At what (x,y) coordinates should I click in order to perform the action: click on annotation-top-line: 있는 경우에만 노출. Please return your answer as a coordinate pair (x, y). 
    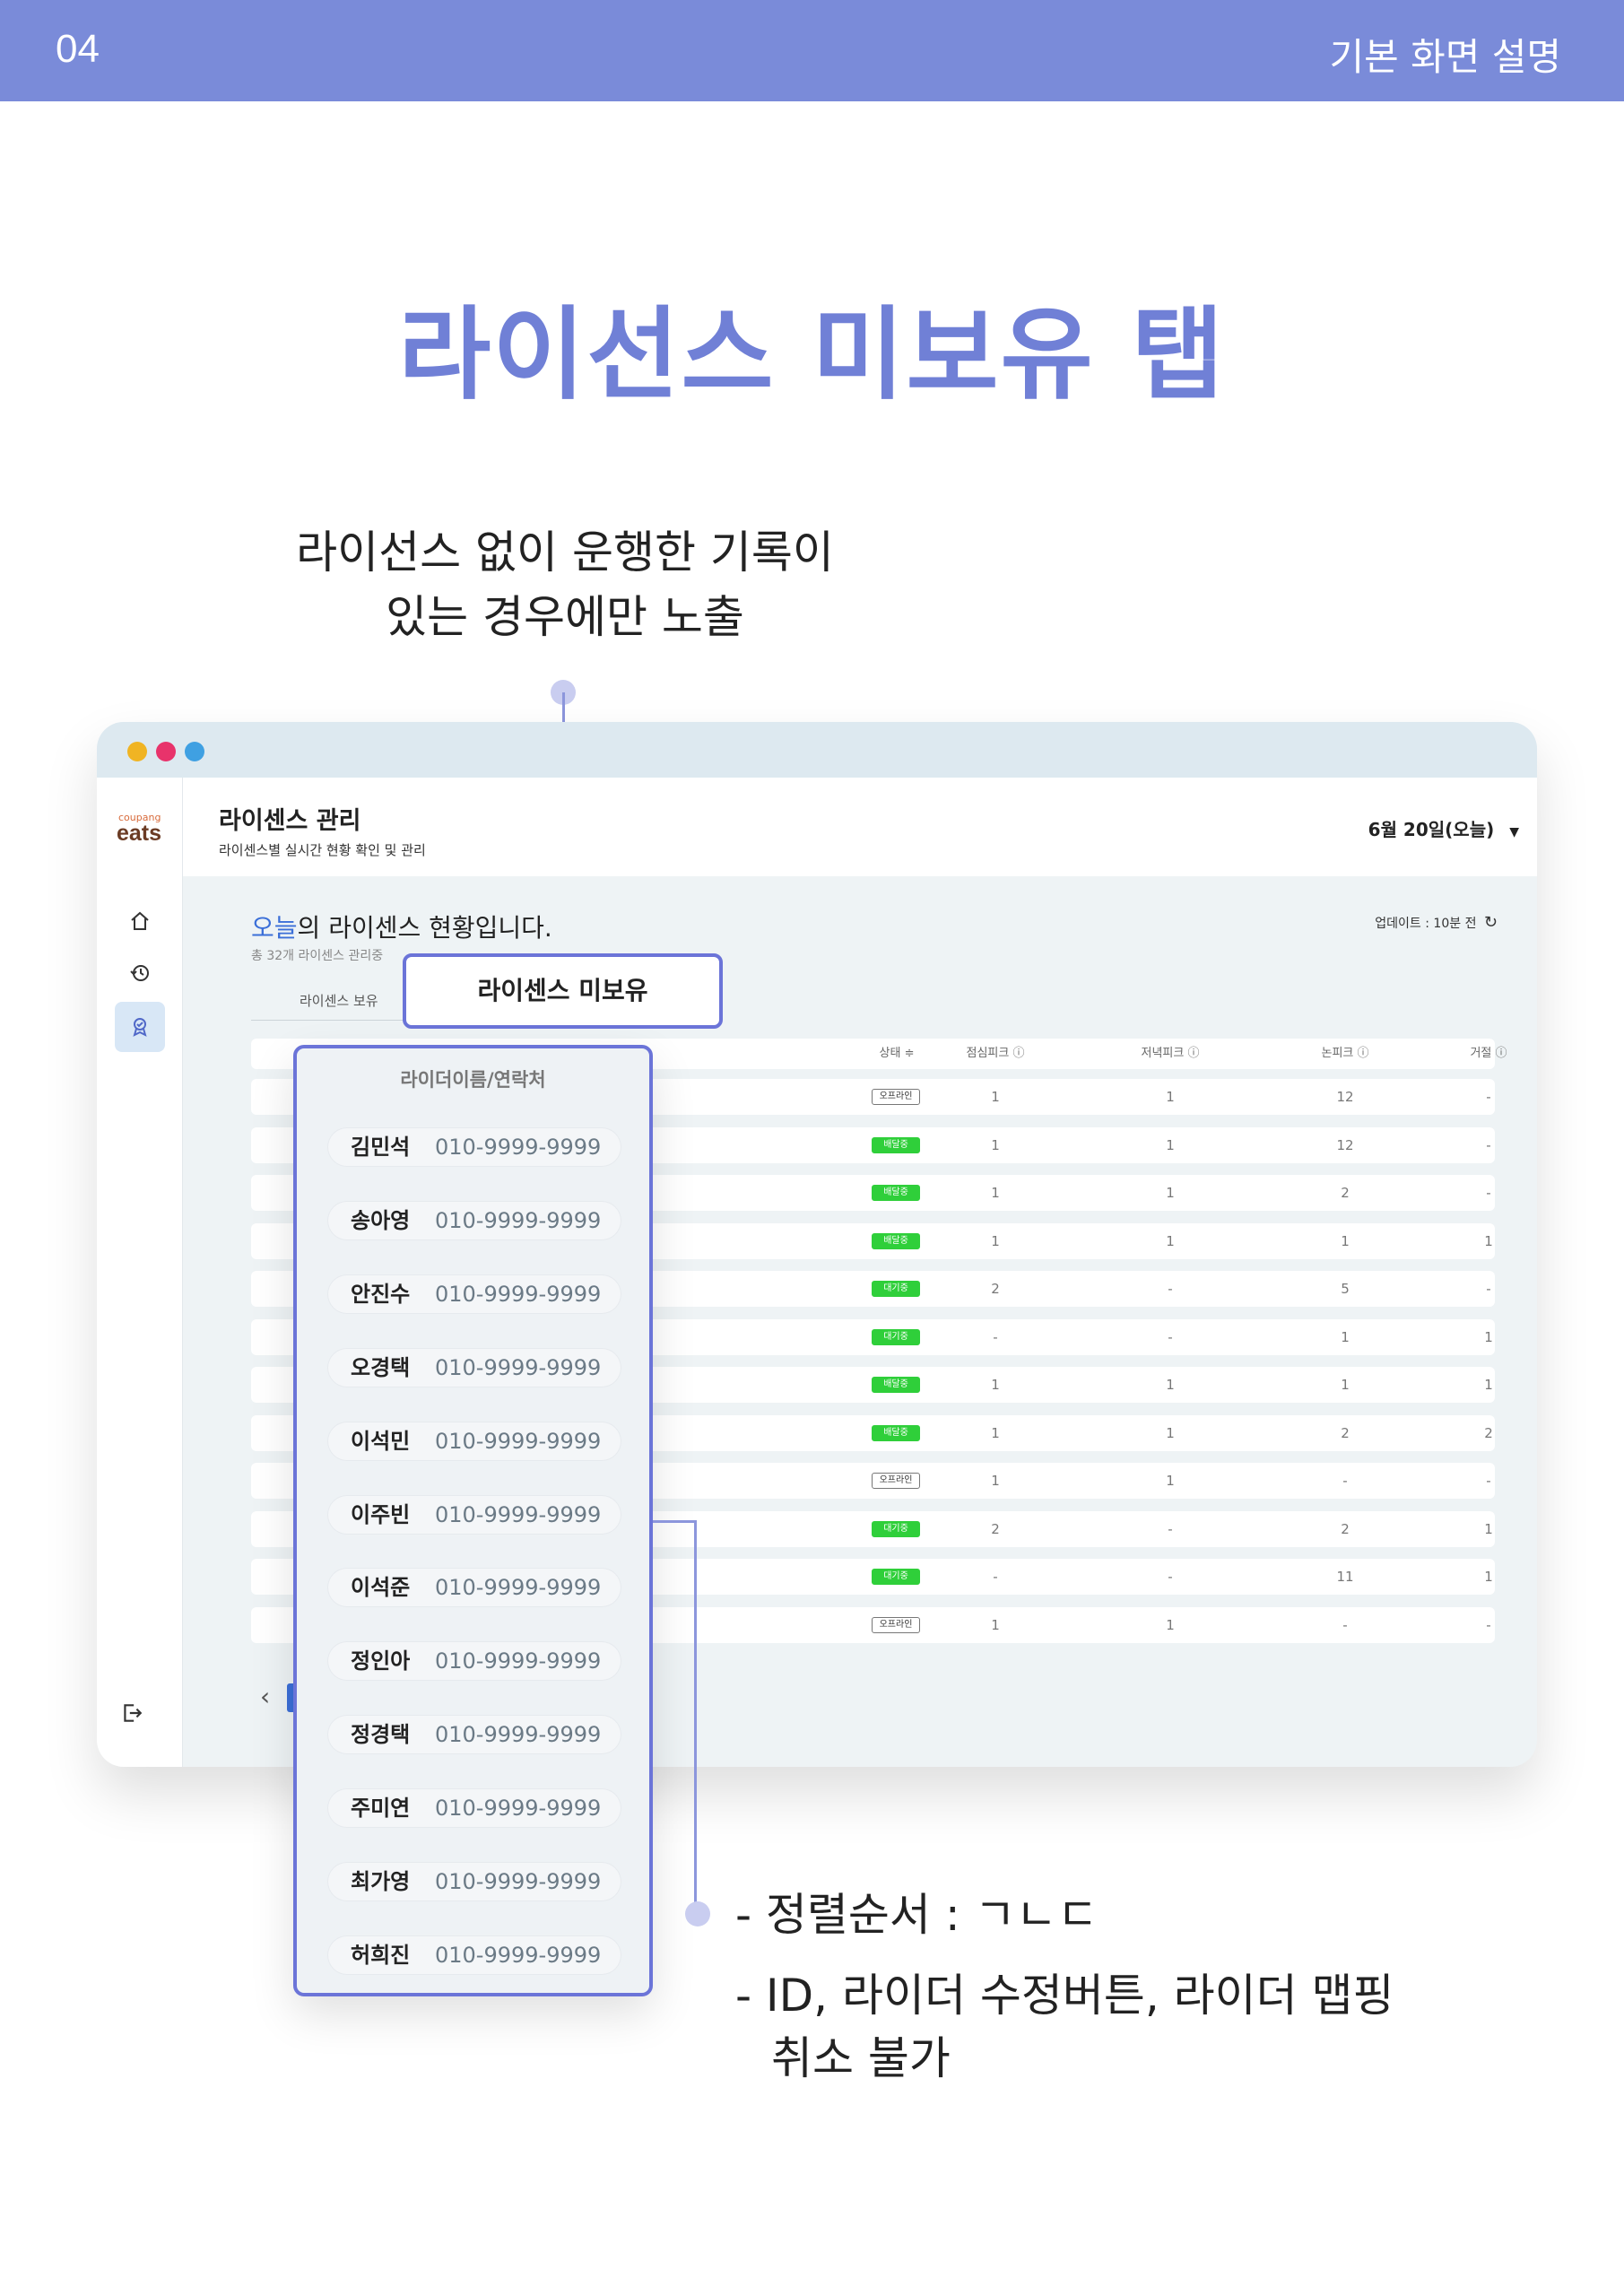
    Looking at the image, I should click on (565, 617).